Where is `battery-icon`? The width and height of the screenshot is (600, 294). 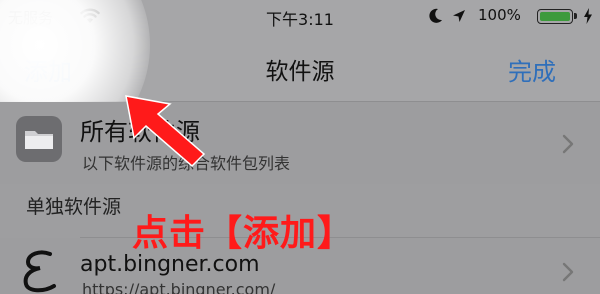 battery-icon is located at coordinates (555, 16).